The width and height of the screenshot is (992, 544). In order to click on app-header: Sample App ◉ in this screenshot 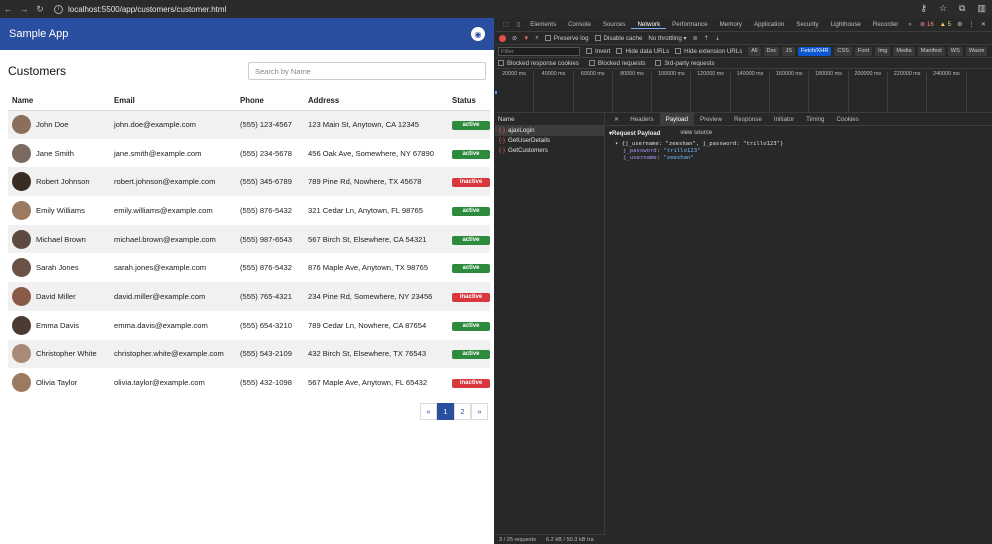, I will do `click(247, 34)`.